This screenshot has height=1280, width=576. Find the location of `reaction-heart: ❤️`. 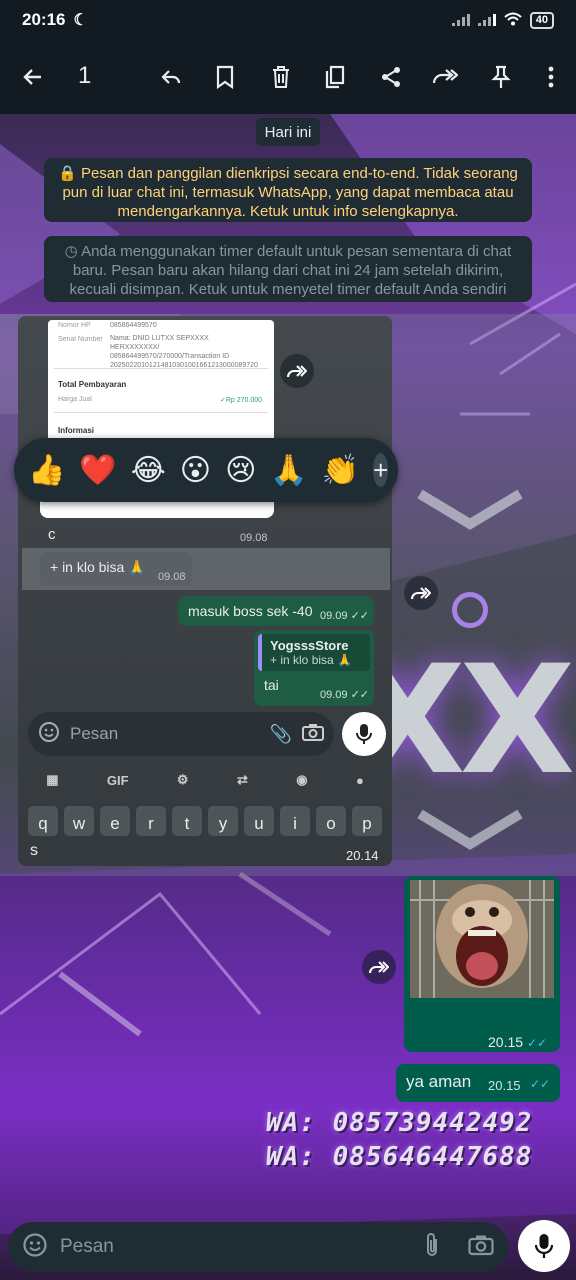

reaction-heart: ❤️ is located at coordinates (97, 470).